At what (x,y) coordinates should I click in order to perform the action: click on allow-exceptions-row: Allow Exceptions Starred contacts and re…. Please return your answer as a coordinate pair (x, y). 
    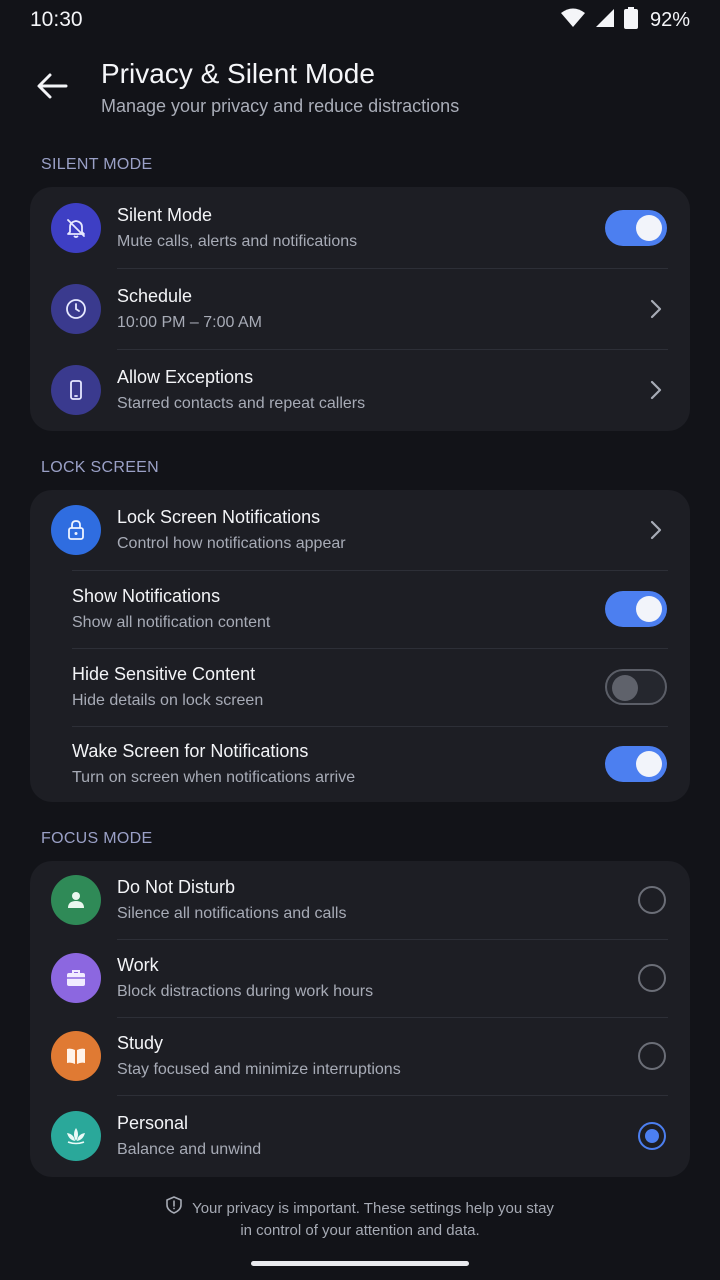
    Looking at the image, I should click on (360, 389).